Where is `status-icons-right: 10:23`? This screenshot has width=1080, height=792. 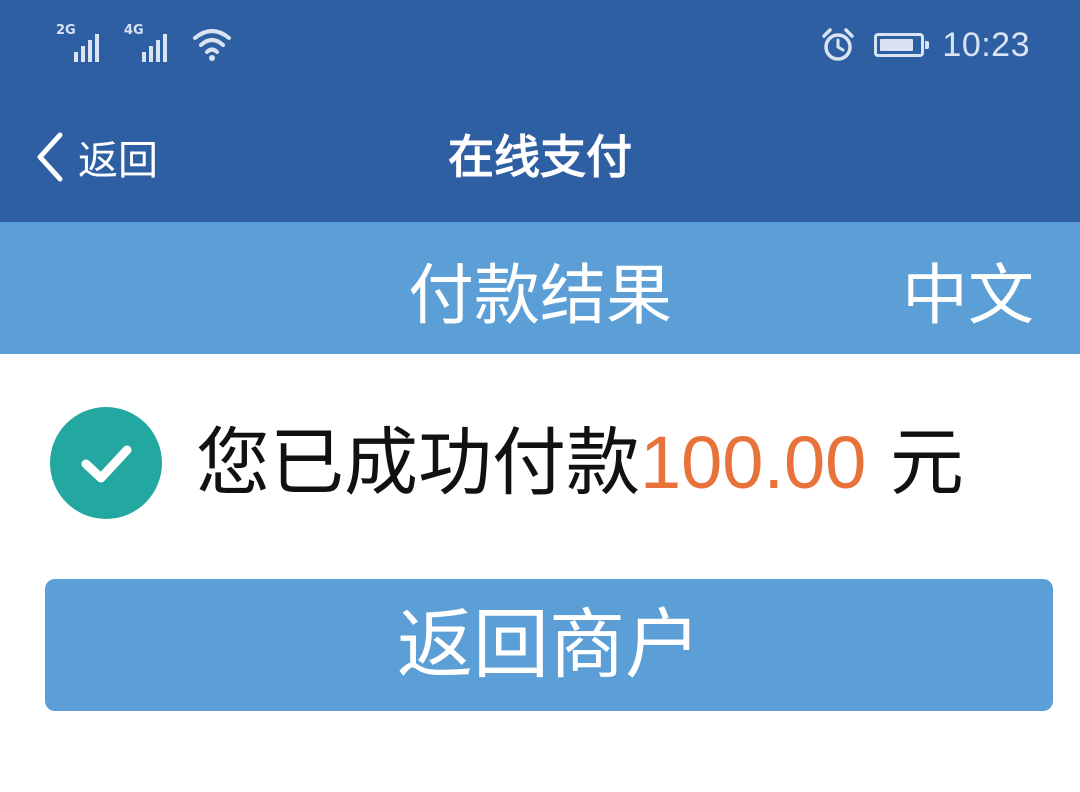
status-icons-right: 10:23 is located at coordinates (925, 45).